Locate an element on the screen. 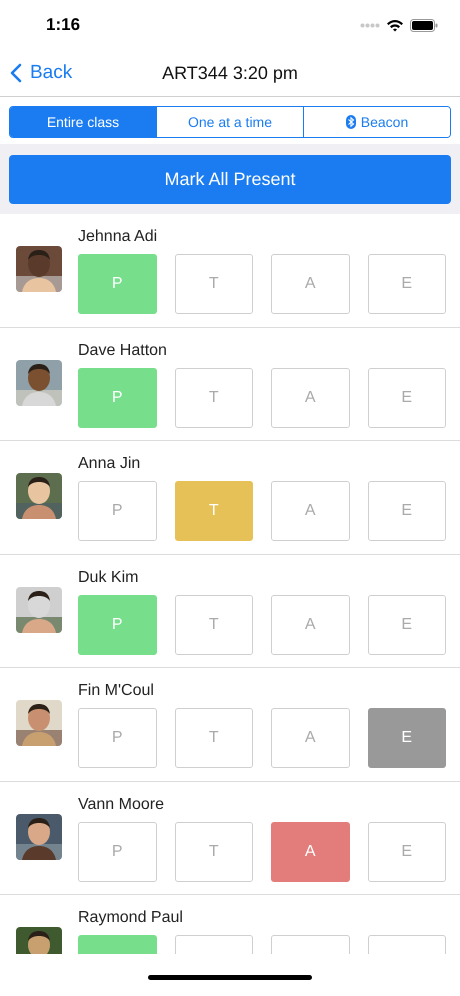  student-name: Fin M'Coul is located at coordinates (116, 691).